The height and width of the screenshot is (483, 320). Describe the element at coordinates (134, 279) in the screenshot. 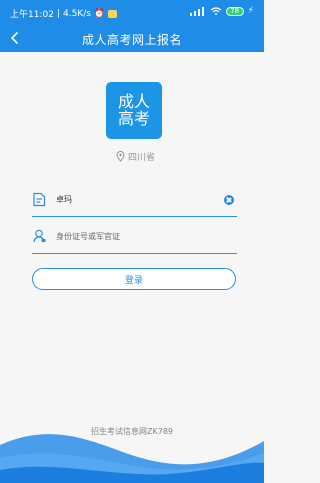

I see `login-button: 登录` at that location.